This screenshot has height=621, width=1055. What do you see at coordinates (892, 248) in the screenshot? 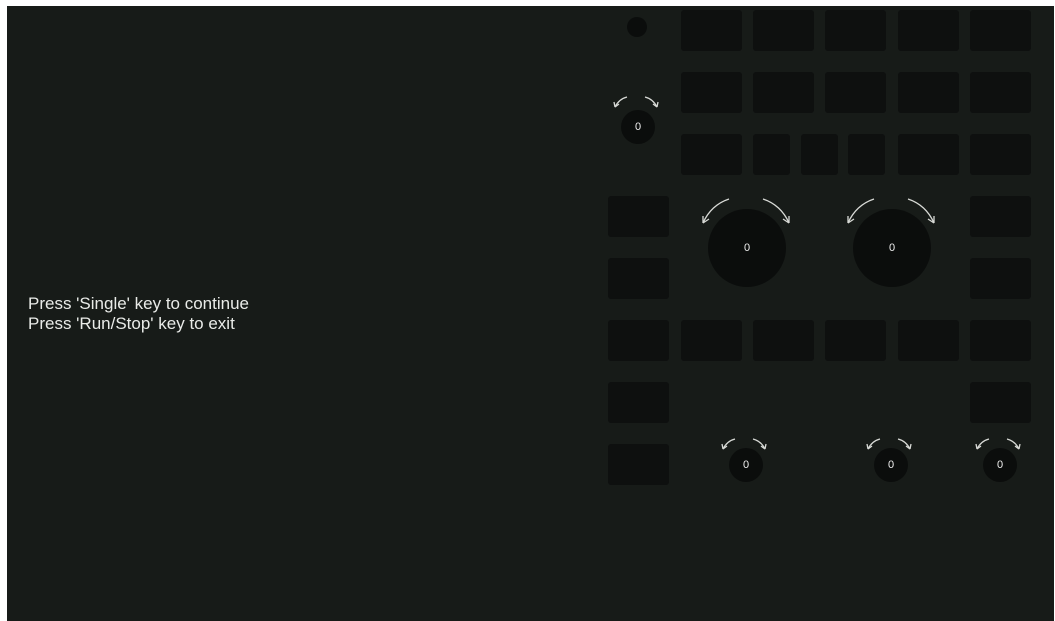
I see `knob-large-right: 0` at bounding box center [892, 248].